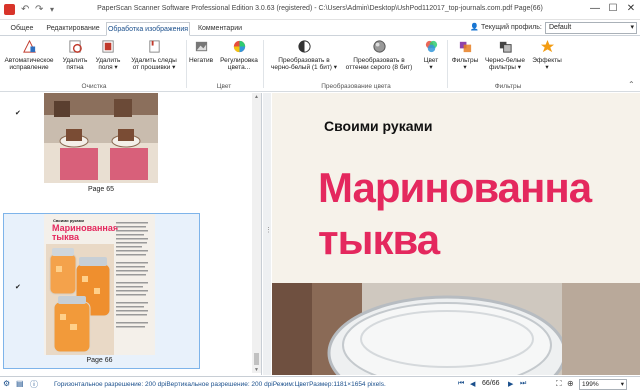 Image resolution: width=640 pixels, height=391 pixels. What do you see at coordinates (108, 55) in the screenshot?
I see `remove-margins-button: Удалить поля ▾` at bounding box center [108, 55].